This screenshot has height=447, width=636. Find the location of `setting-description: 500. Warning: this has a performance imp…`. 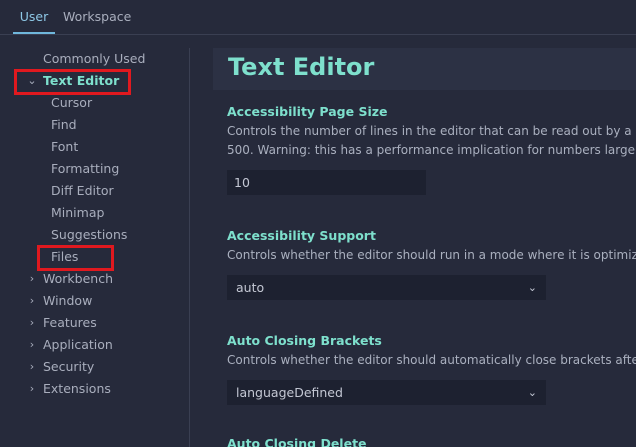

setting-description: 500. Warning: this has a performance imp… is located at coordinates (431, 150).